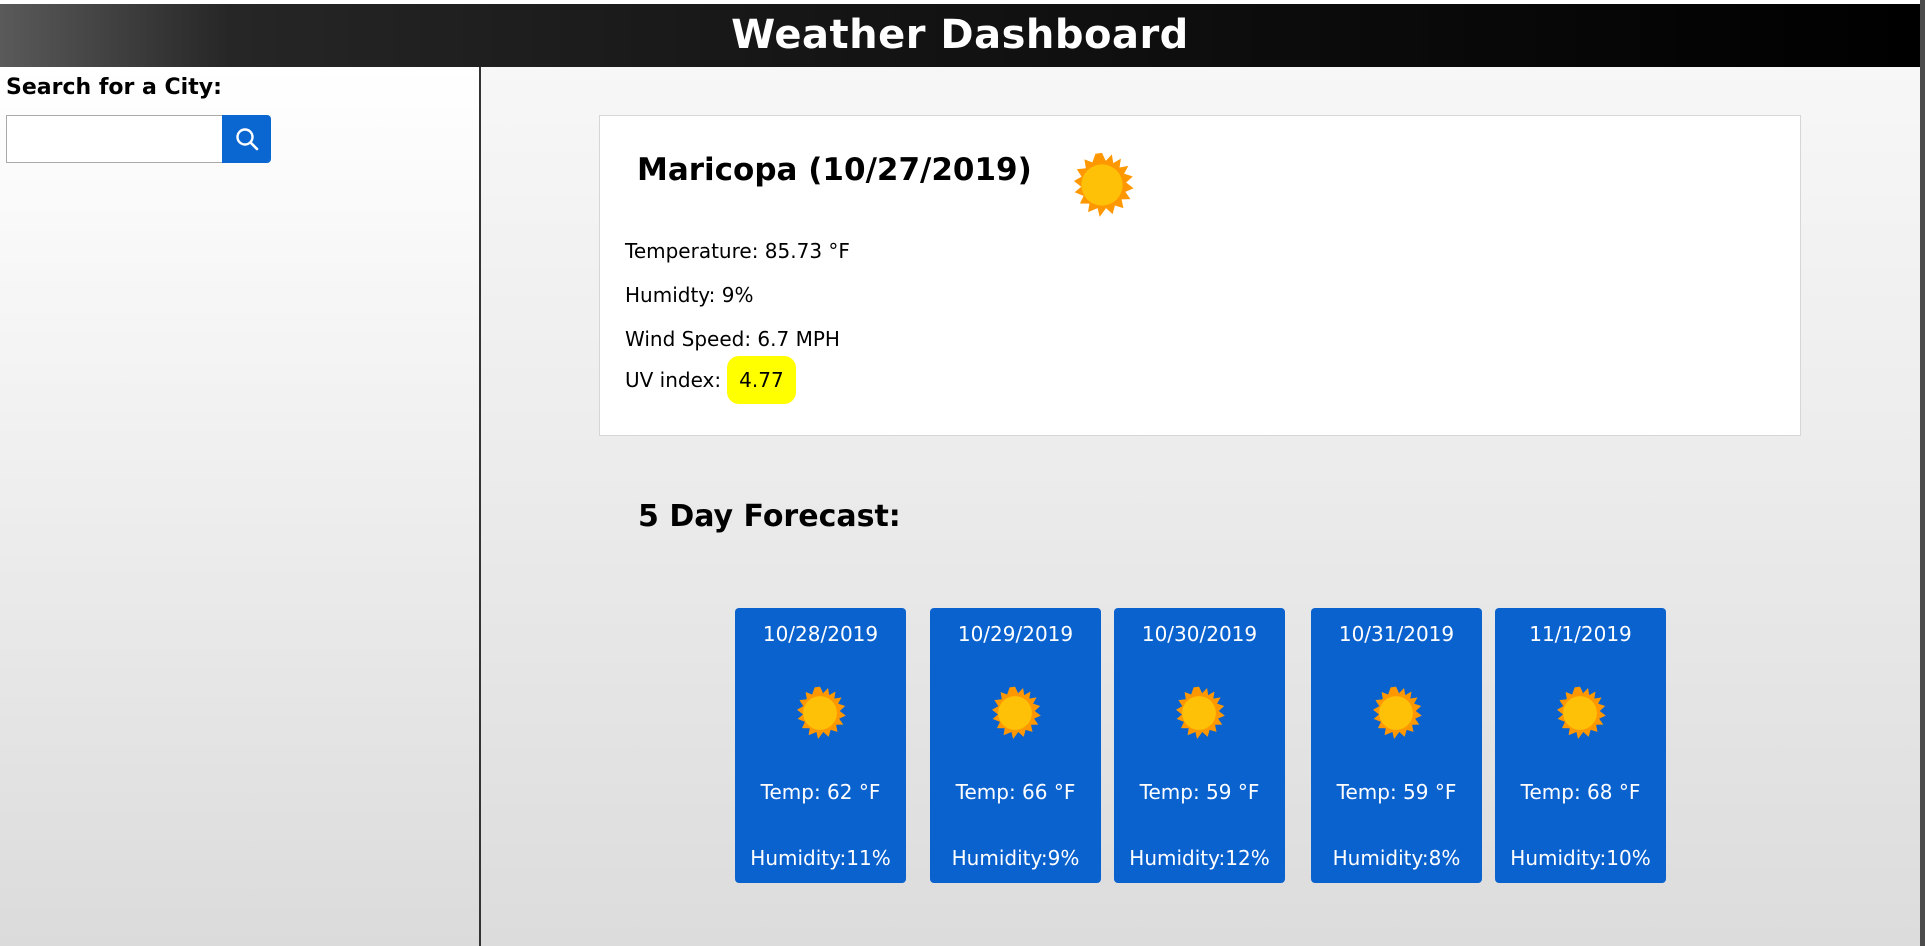 The image size is (1925, 946). What do you see at coordinates (1922, 473) in the screenshot?
I see `window-edge` at bounding box center [1922, 473].